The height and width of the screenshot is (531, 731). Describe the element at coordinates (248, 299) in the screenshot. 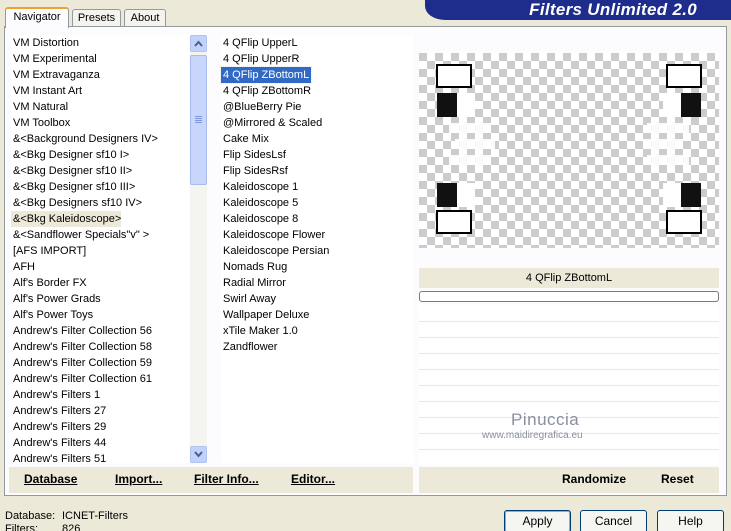

I see `filter-list-item: Swirl Away` at that location.